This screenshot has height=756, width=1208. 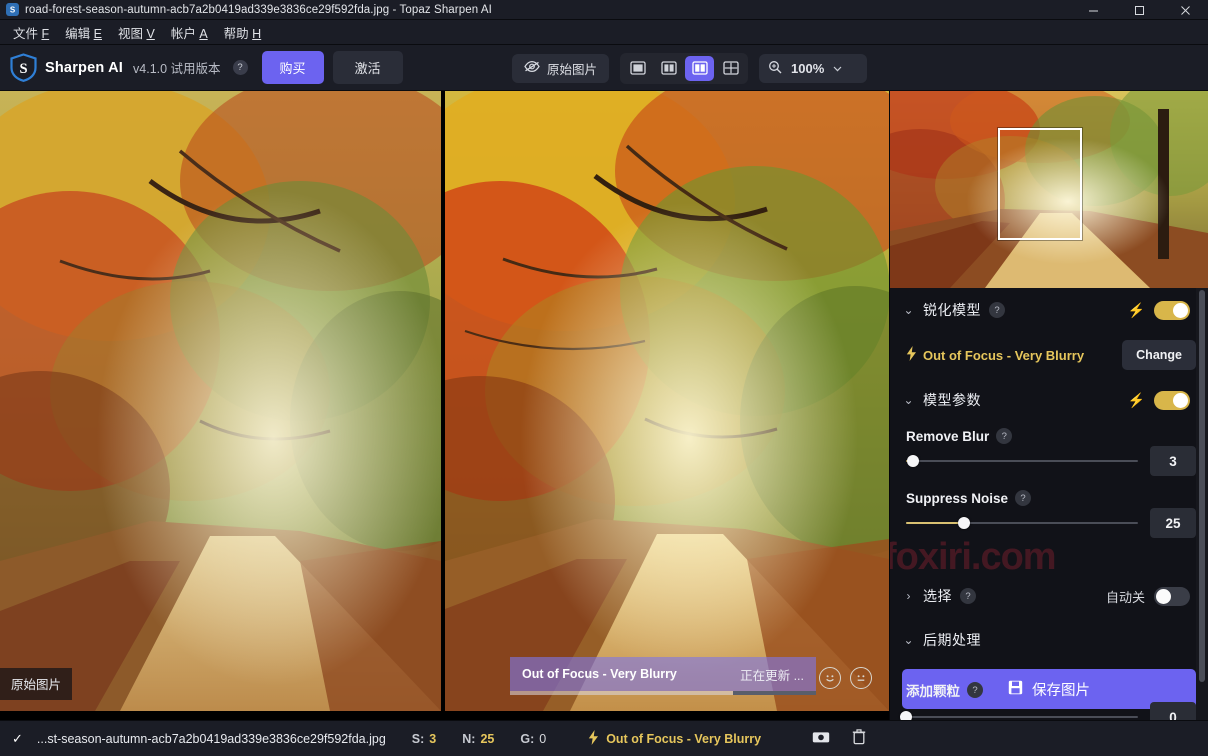 I want to click on section-selection: › 选择 ? 自动关, so click(x=1049, y=596).